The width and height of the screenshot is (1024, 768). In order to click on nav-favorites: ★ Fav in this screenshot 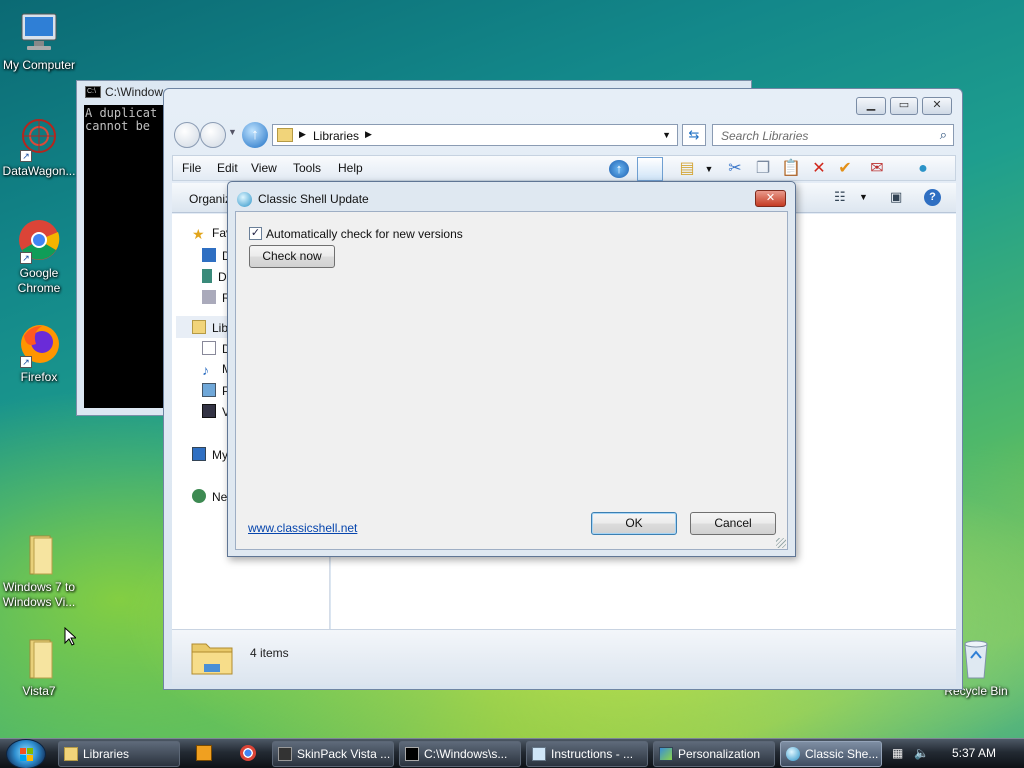, I will do `click(212, 233)`.